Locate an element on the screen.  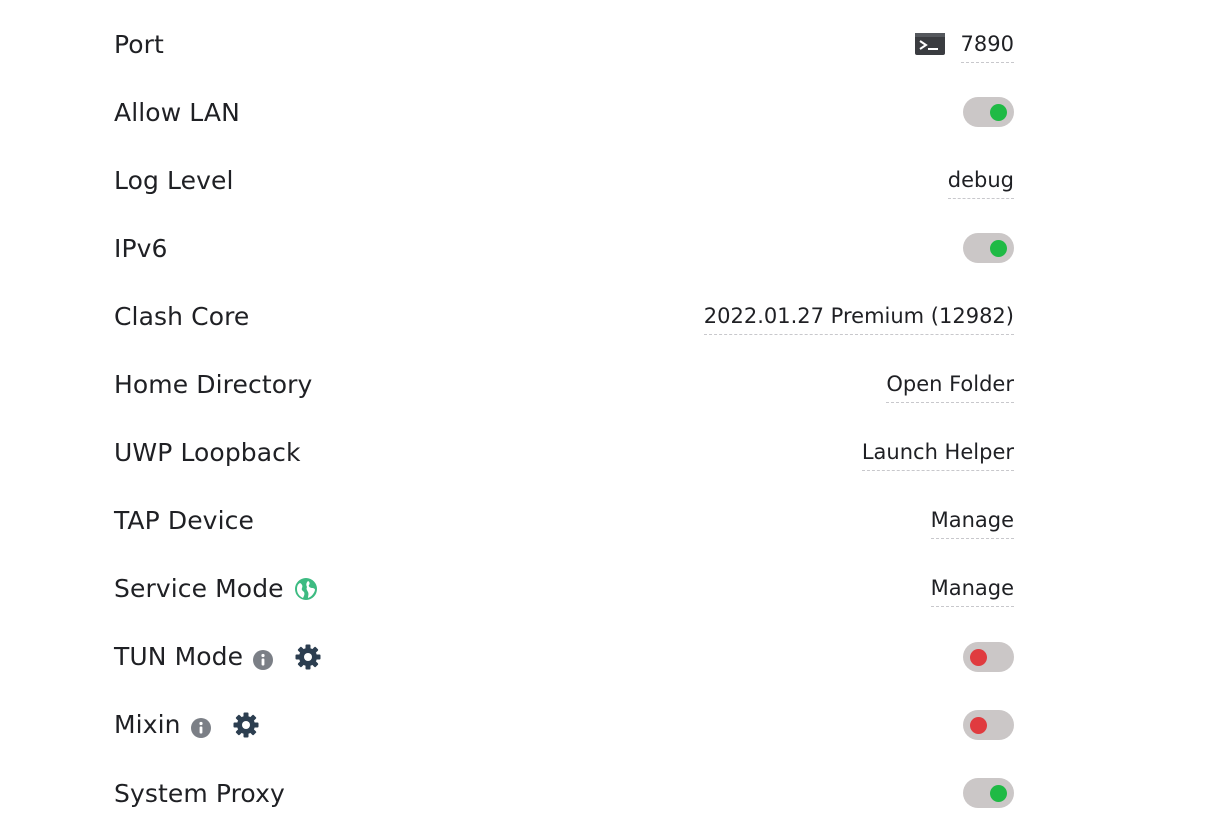
tap-device-label-text: TAP Device is located at coordinates (184, 521).